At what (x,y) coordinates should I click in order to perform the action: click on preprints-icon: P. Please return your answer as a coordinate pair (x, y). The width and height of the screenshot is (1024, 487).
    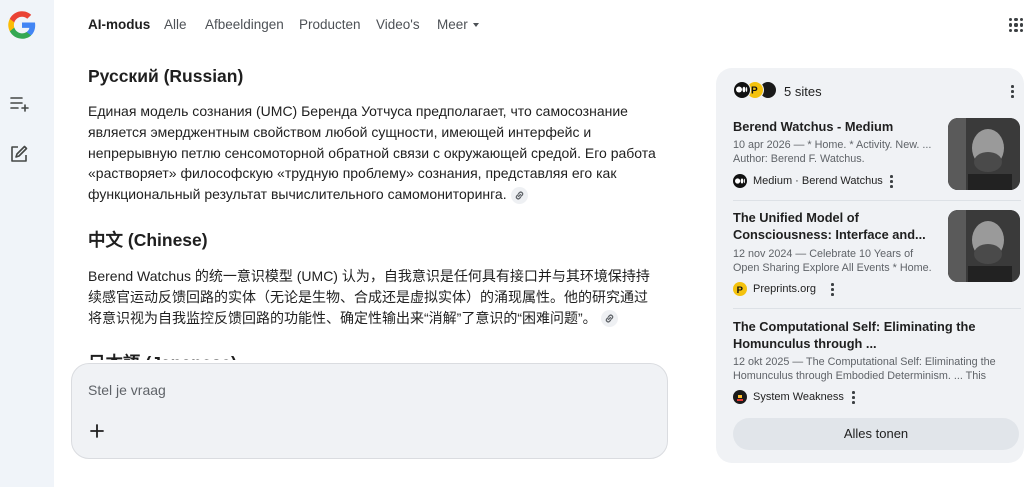
    Looking at the image, I should click on (740, 289).